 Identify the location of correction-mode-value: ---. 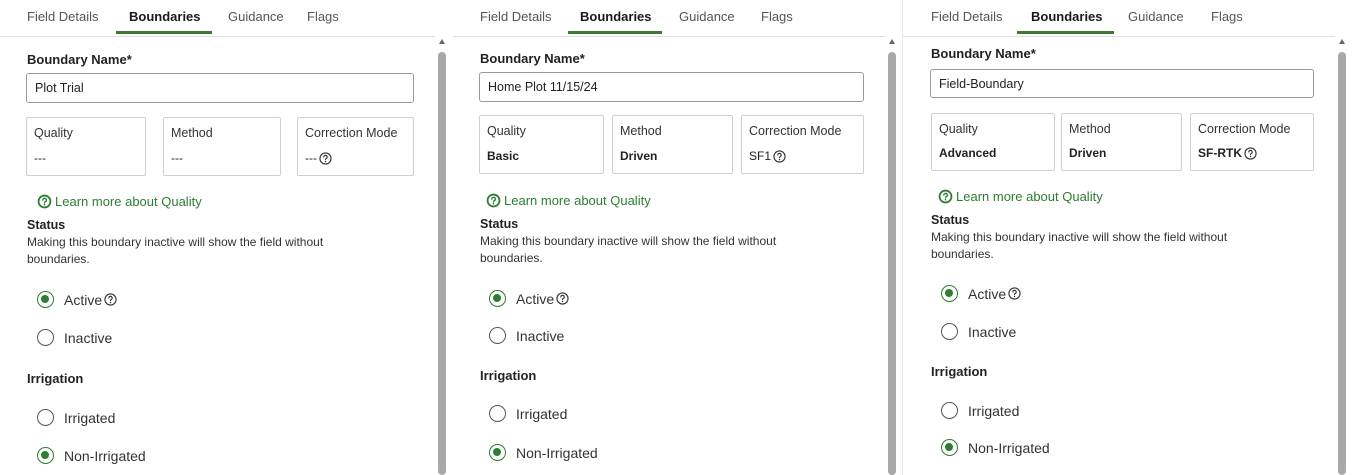
(311, 158).